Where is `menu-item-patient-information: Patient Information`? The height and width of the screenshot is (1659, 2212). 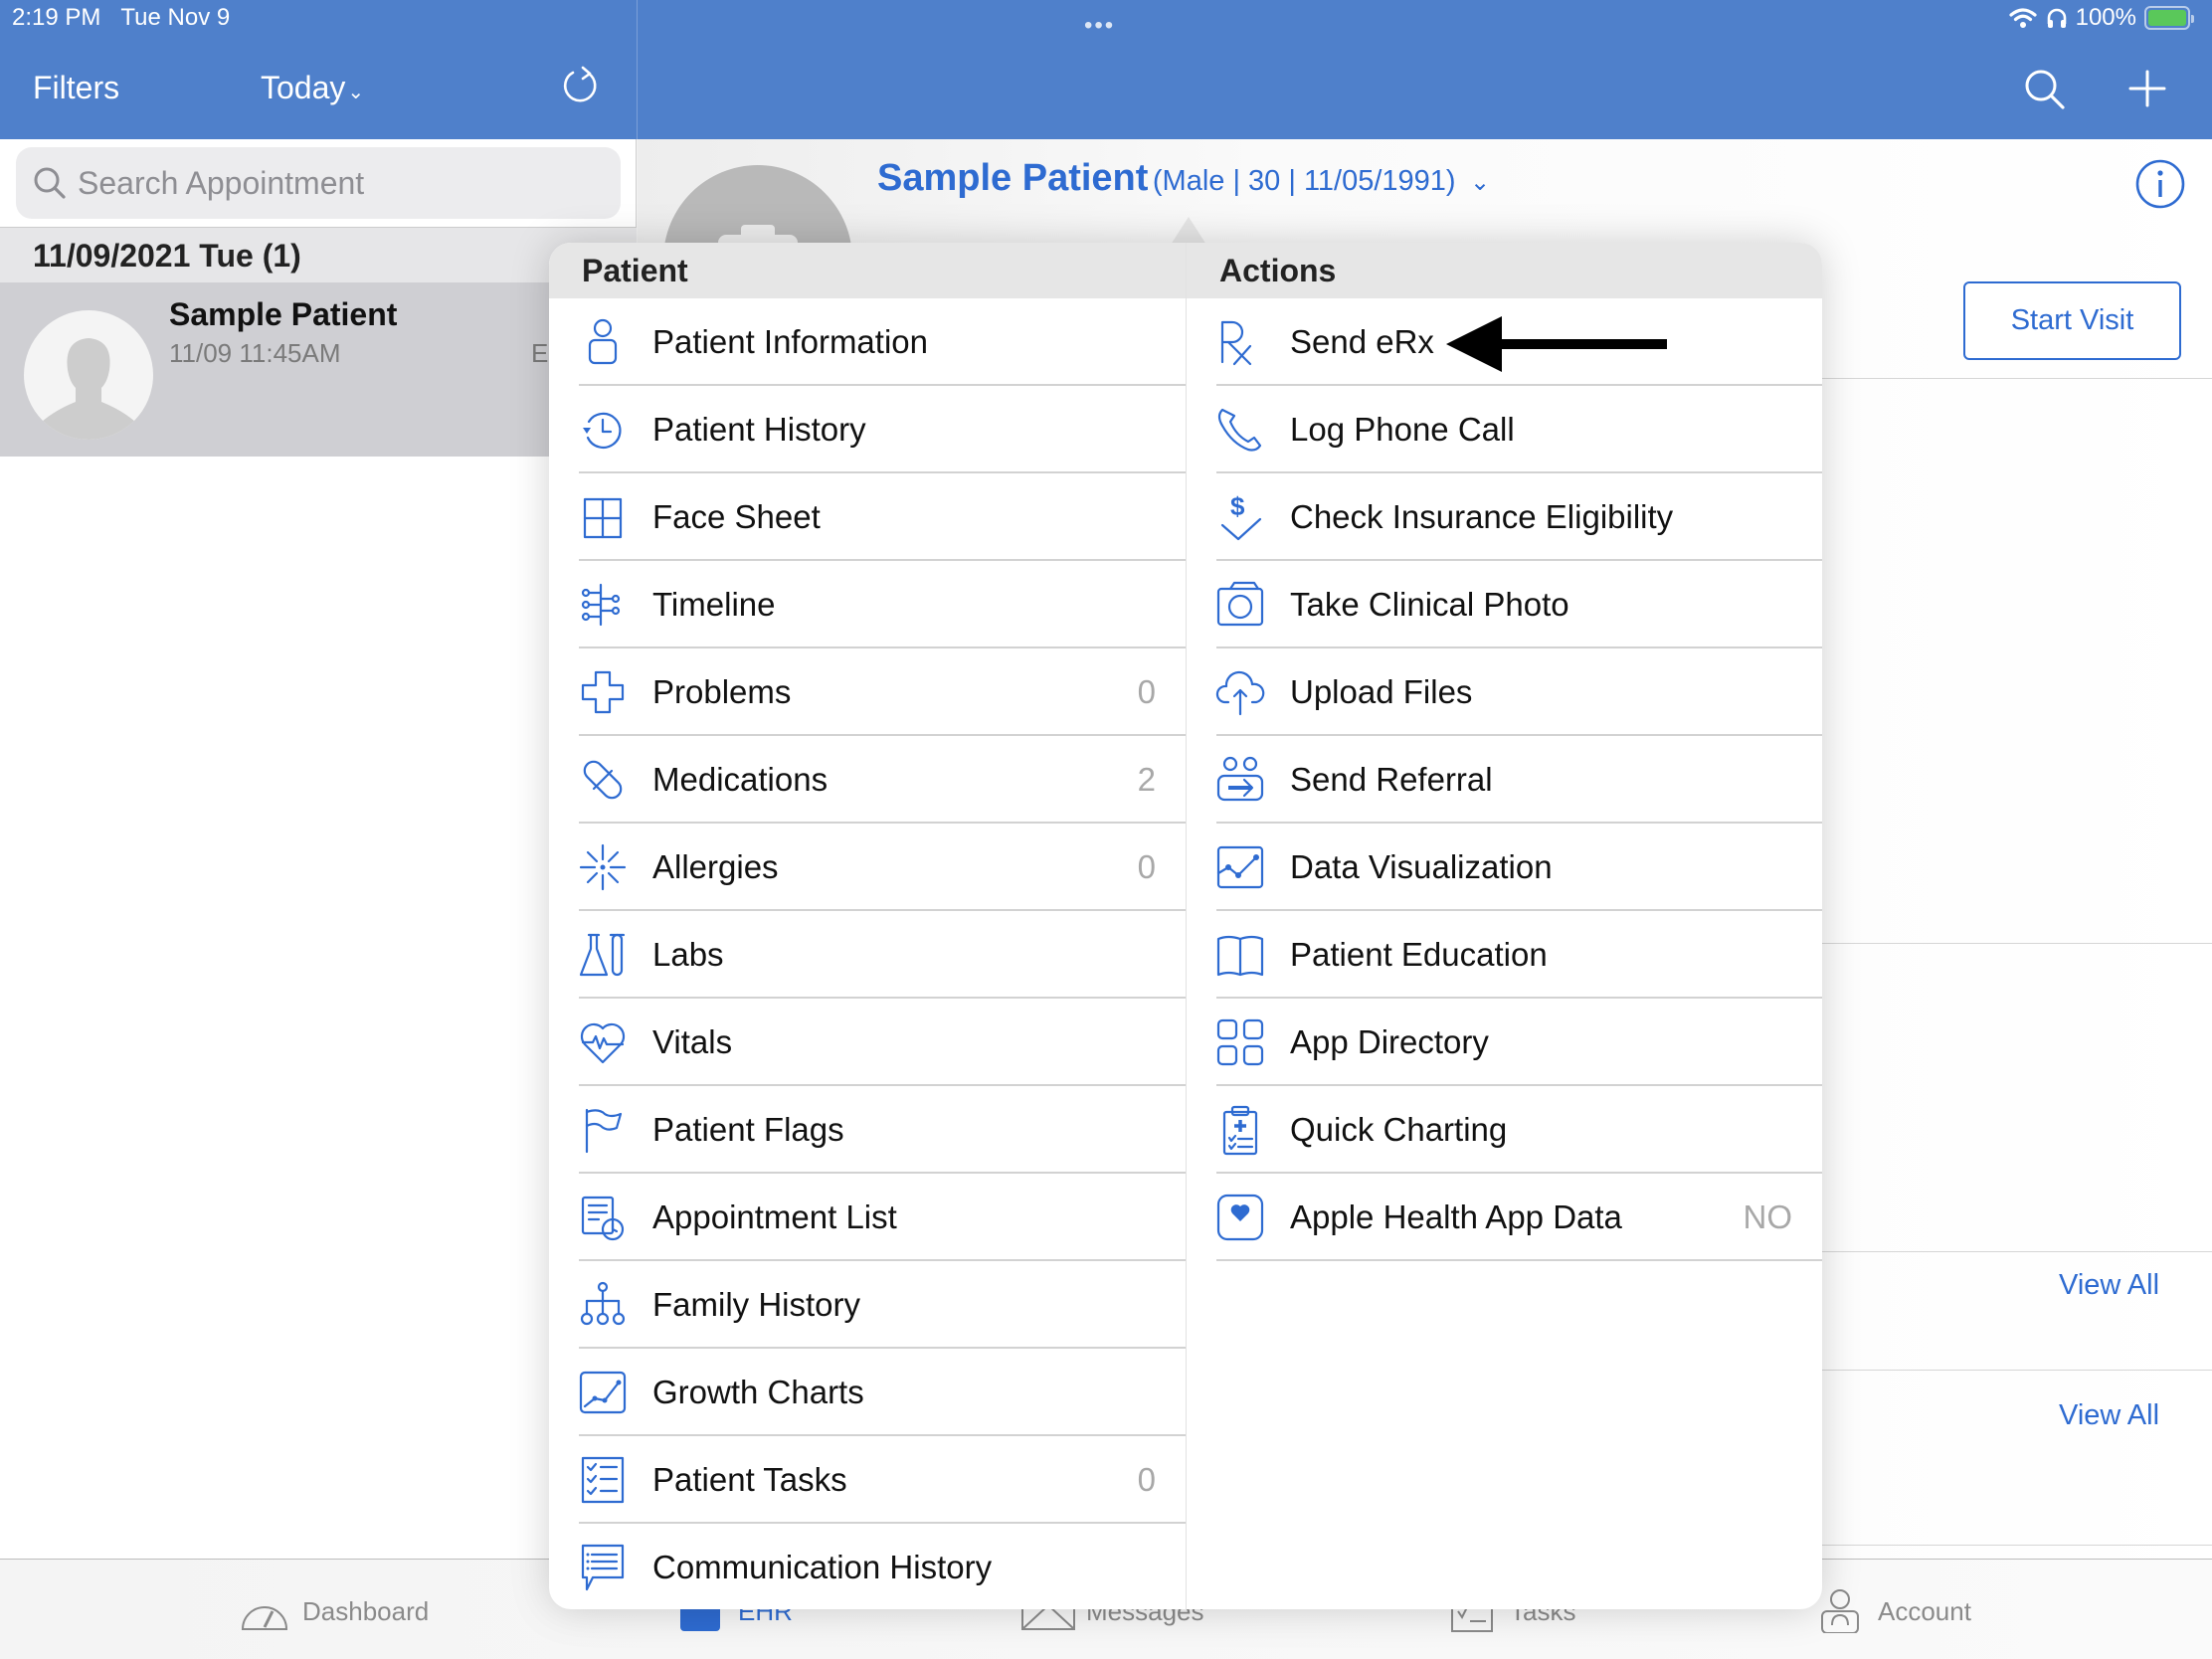 menu-item-patient-information: Patient Information is located at coordinates (867, 342).